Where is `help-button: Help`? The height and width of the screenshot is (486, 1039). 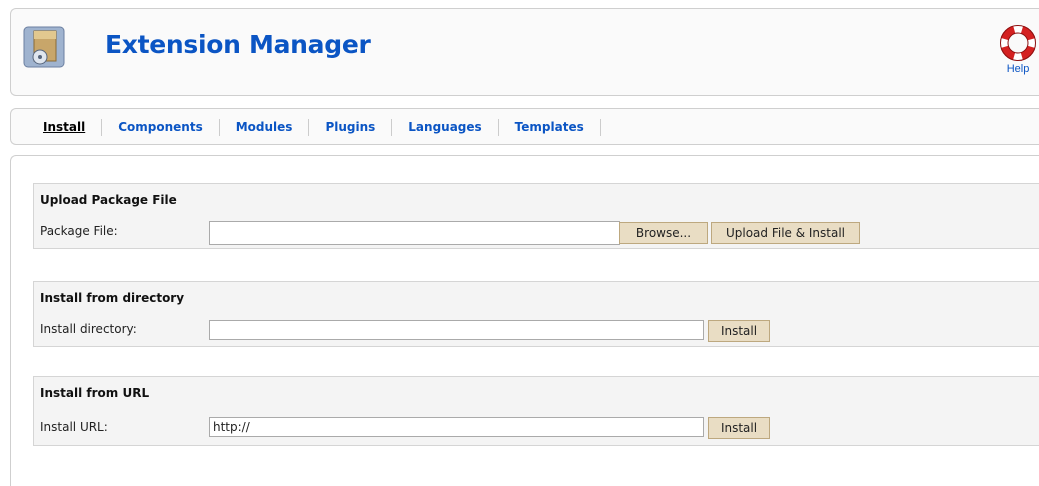
help-button: Help is located at coordinates (1018, 55).